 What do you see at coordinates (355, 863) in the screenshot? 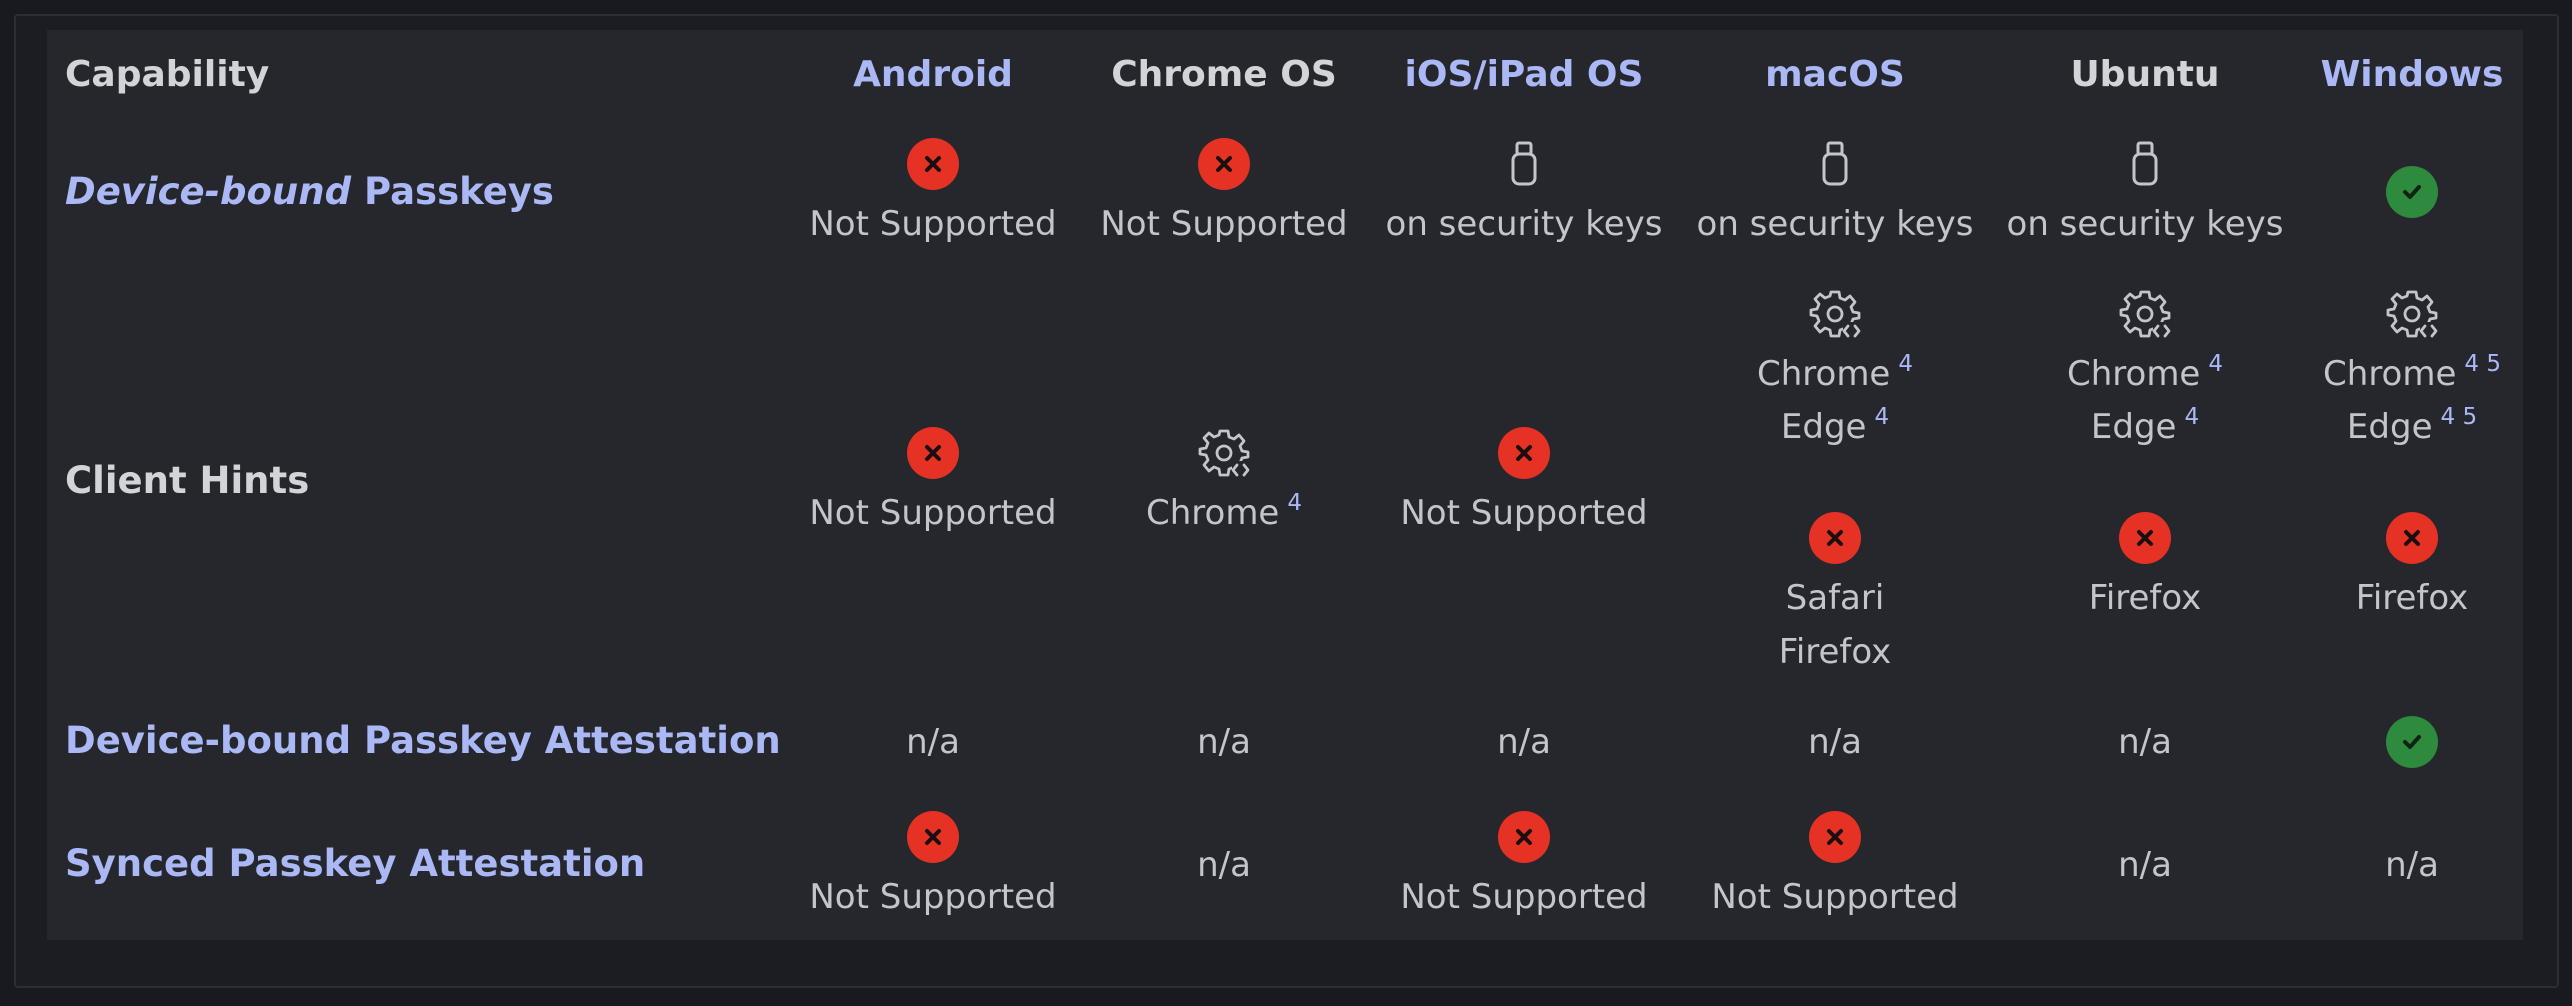
I see `row-label-synced-attestation: Synced Passkey Attestation` at bounding box center [355, 863].